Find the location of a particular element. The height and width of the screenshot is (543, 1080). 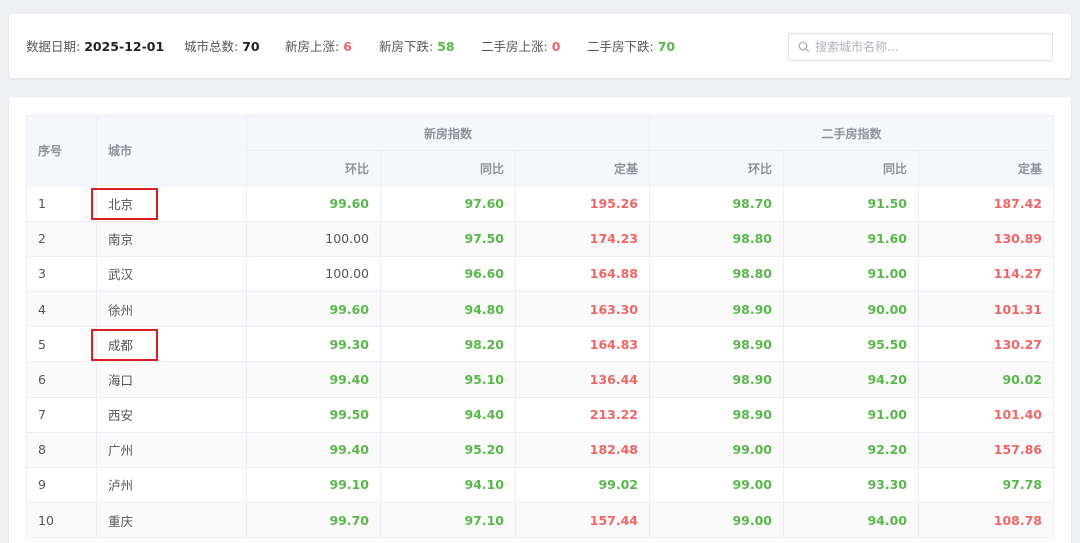

stat-date-value: 2025-12-01 is located at coordinates (124, 46).